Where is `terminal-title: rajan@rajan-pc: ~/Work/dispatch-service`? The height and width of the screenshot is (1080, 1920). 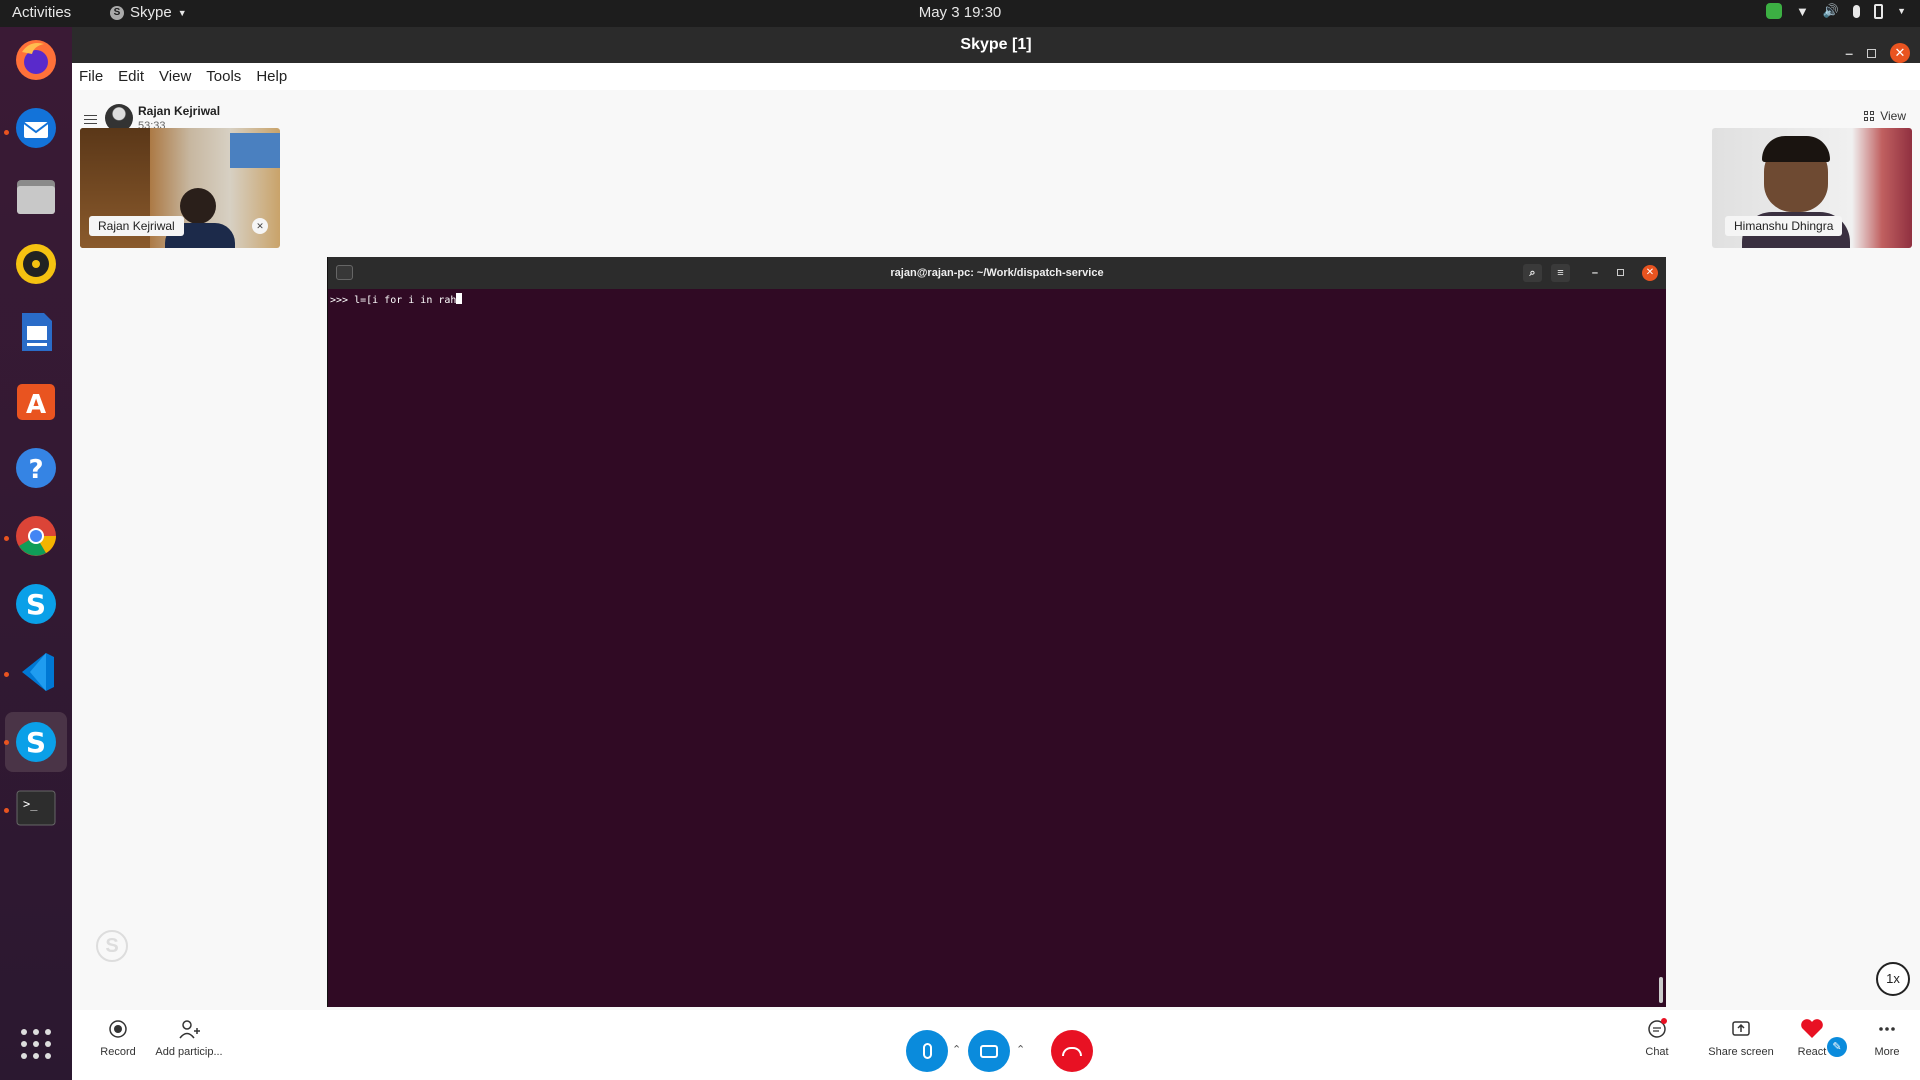 terminal-title: rajan@rajan-pc: ~/Work/dispatch-service is located at coordinates (997, 273).